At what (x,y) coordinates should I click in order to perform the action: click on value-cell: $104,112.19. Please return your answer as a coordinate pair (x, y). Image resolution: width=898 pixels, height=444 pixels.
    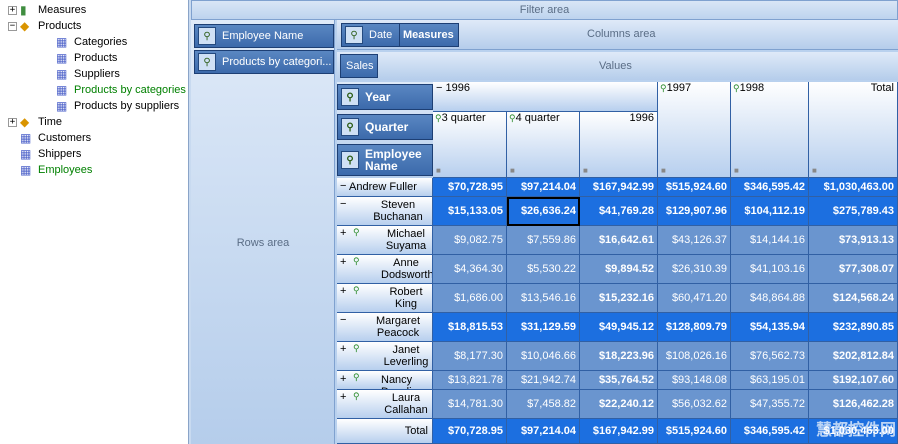
    Looking at the image, I should click on (770, 211).